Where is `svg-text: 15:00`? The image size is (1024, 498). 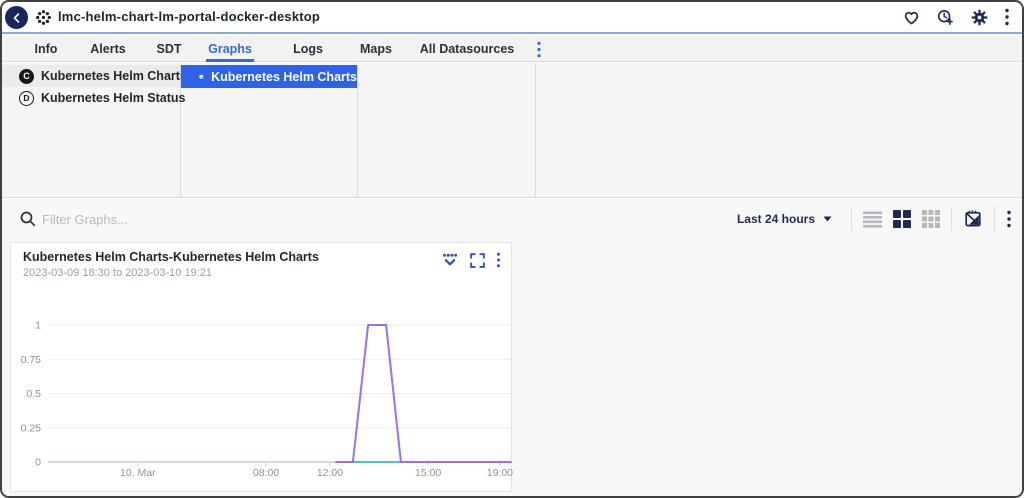
svg-text: 15:00 is located at coordinates (428, 473).